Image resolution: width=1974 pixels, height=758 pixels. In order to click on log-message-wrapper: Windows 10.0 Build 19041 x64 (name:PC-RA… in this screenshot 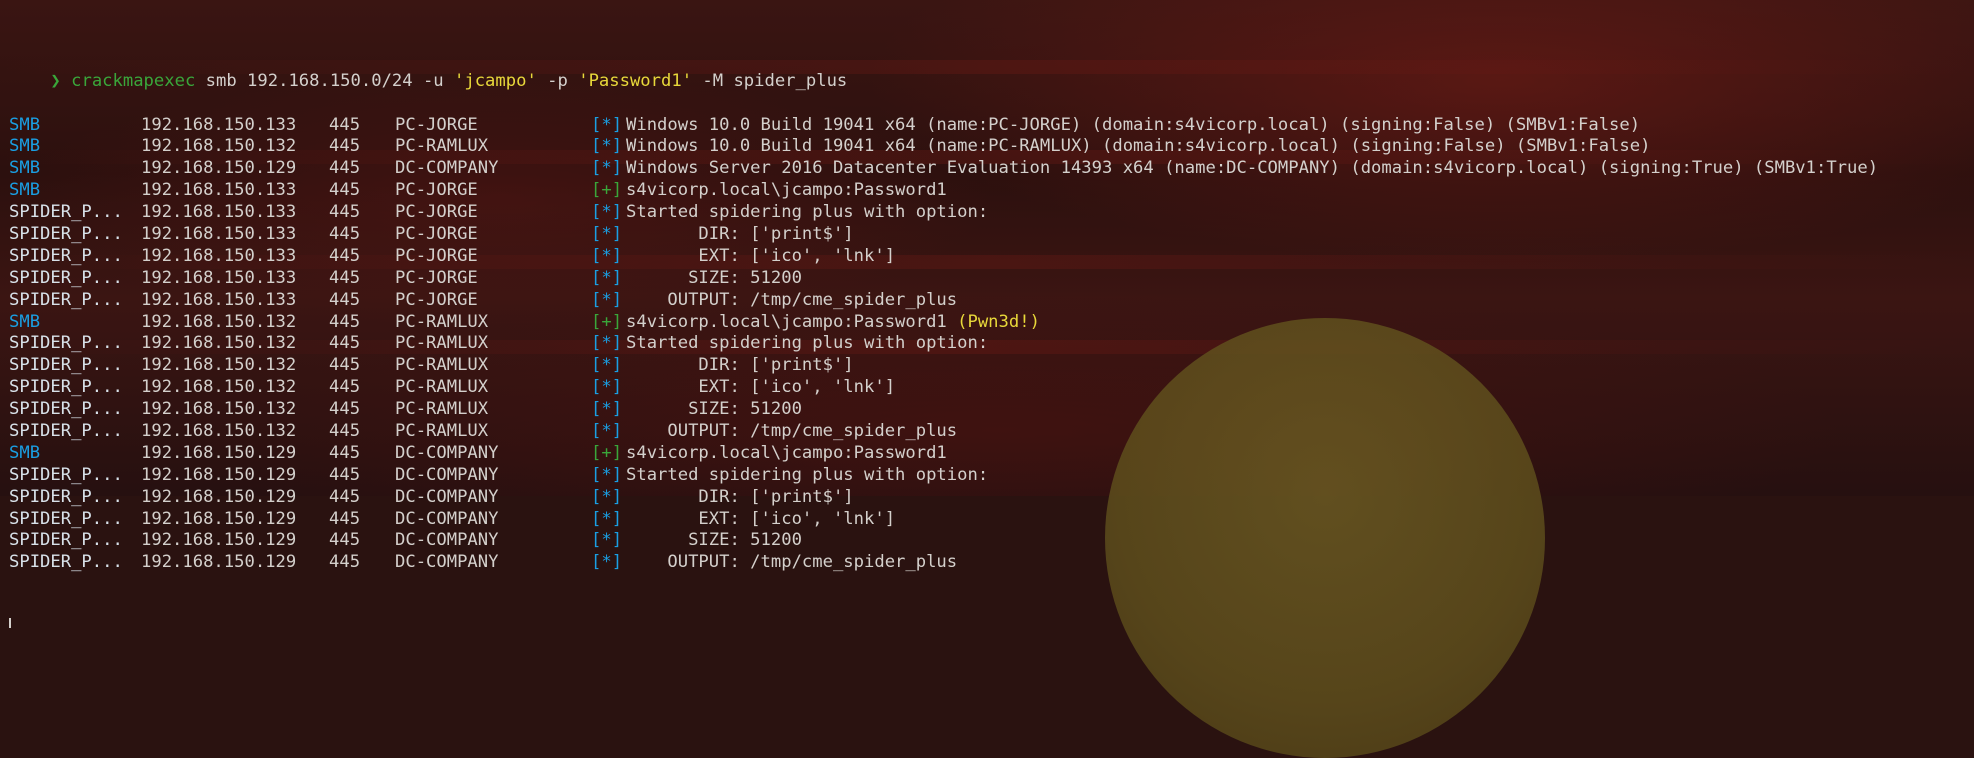, I will do `click(1138, 147)`.